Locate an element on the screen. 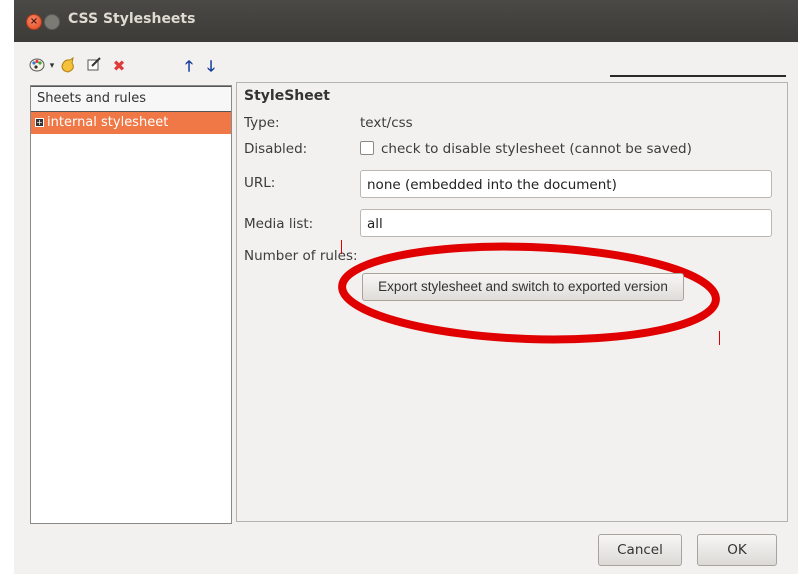  media-list-field: all is located at coordinates (566, 223).